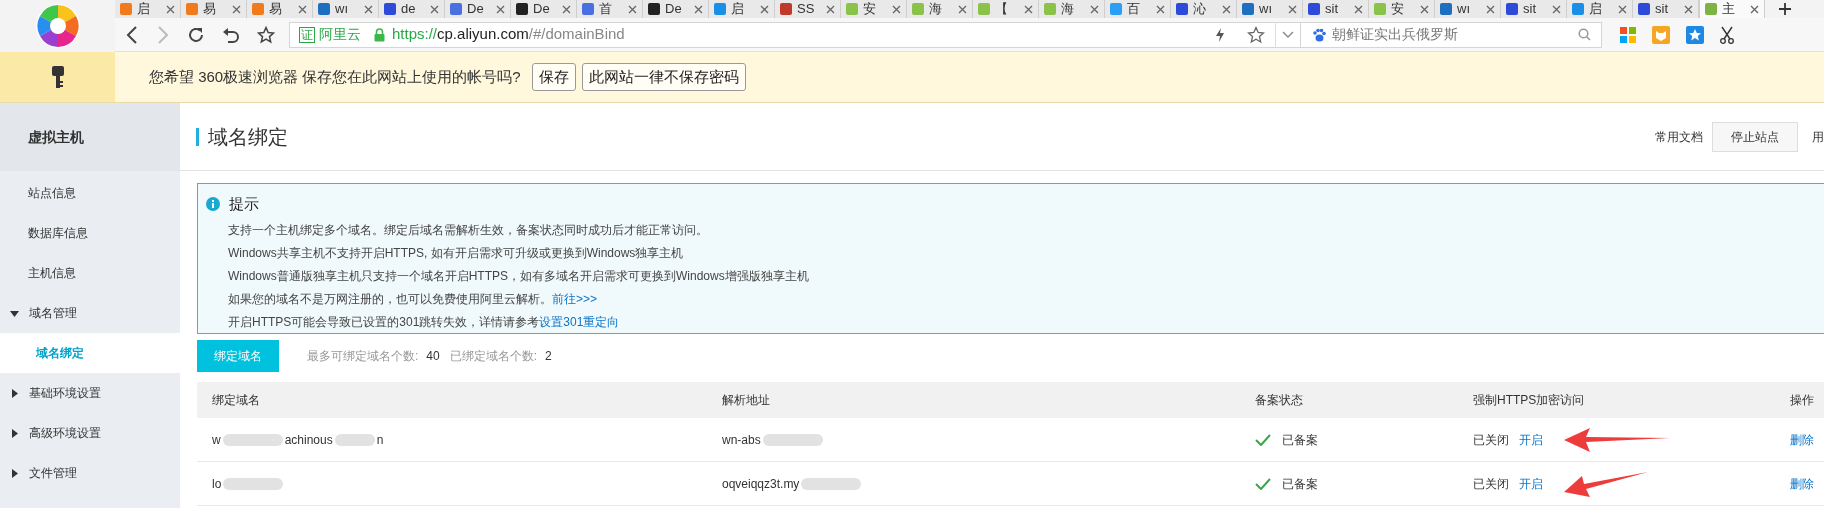  Describe the element at coordinates (1263, 440) in the screenshot. I see `check-icon` at that location.